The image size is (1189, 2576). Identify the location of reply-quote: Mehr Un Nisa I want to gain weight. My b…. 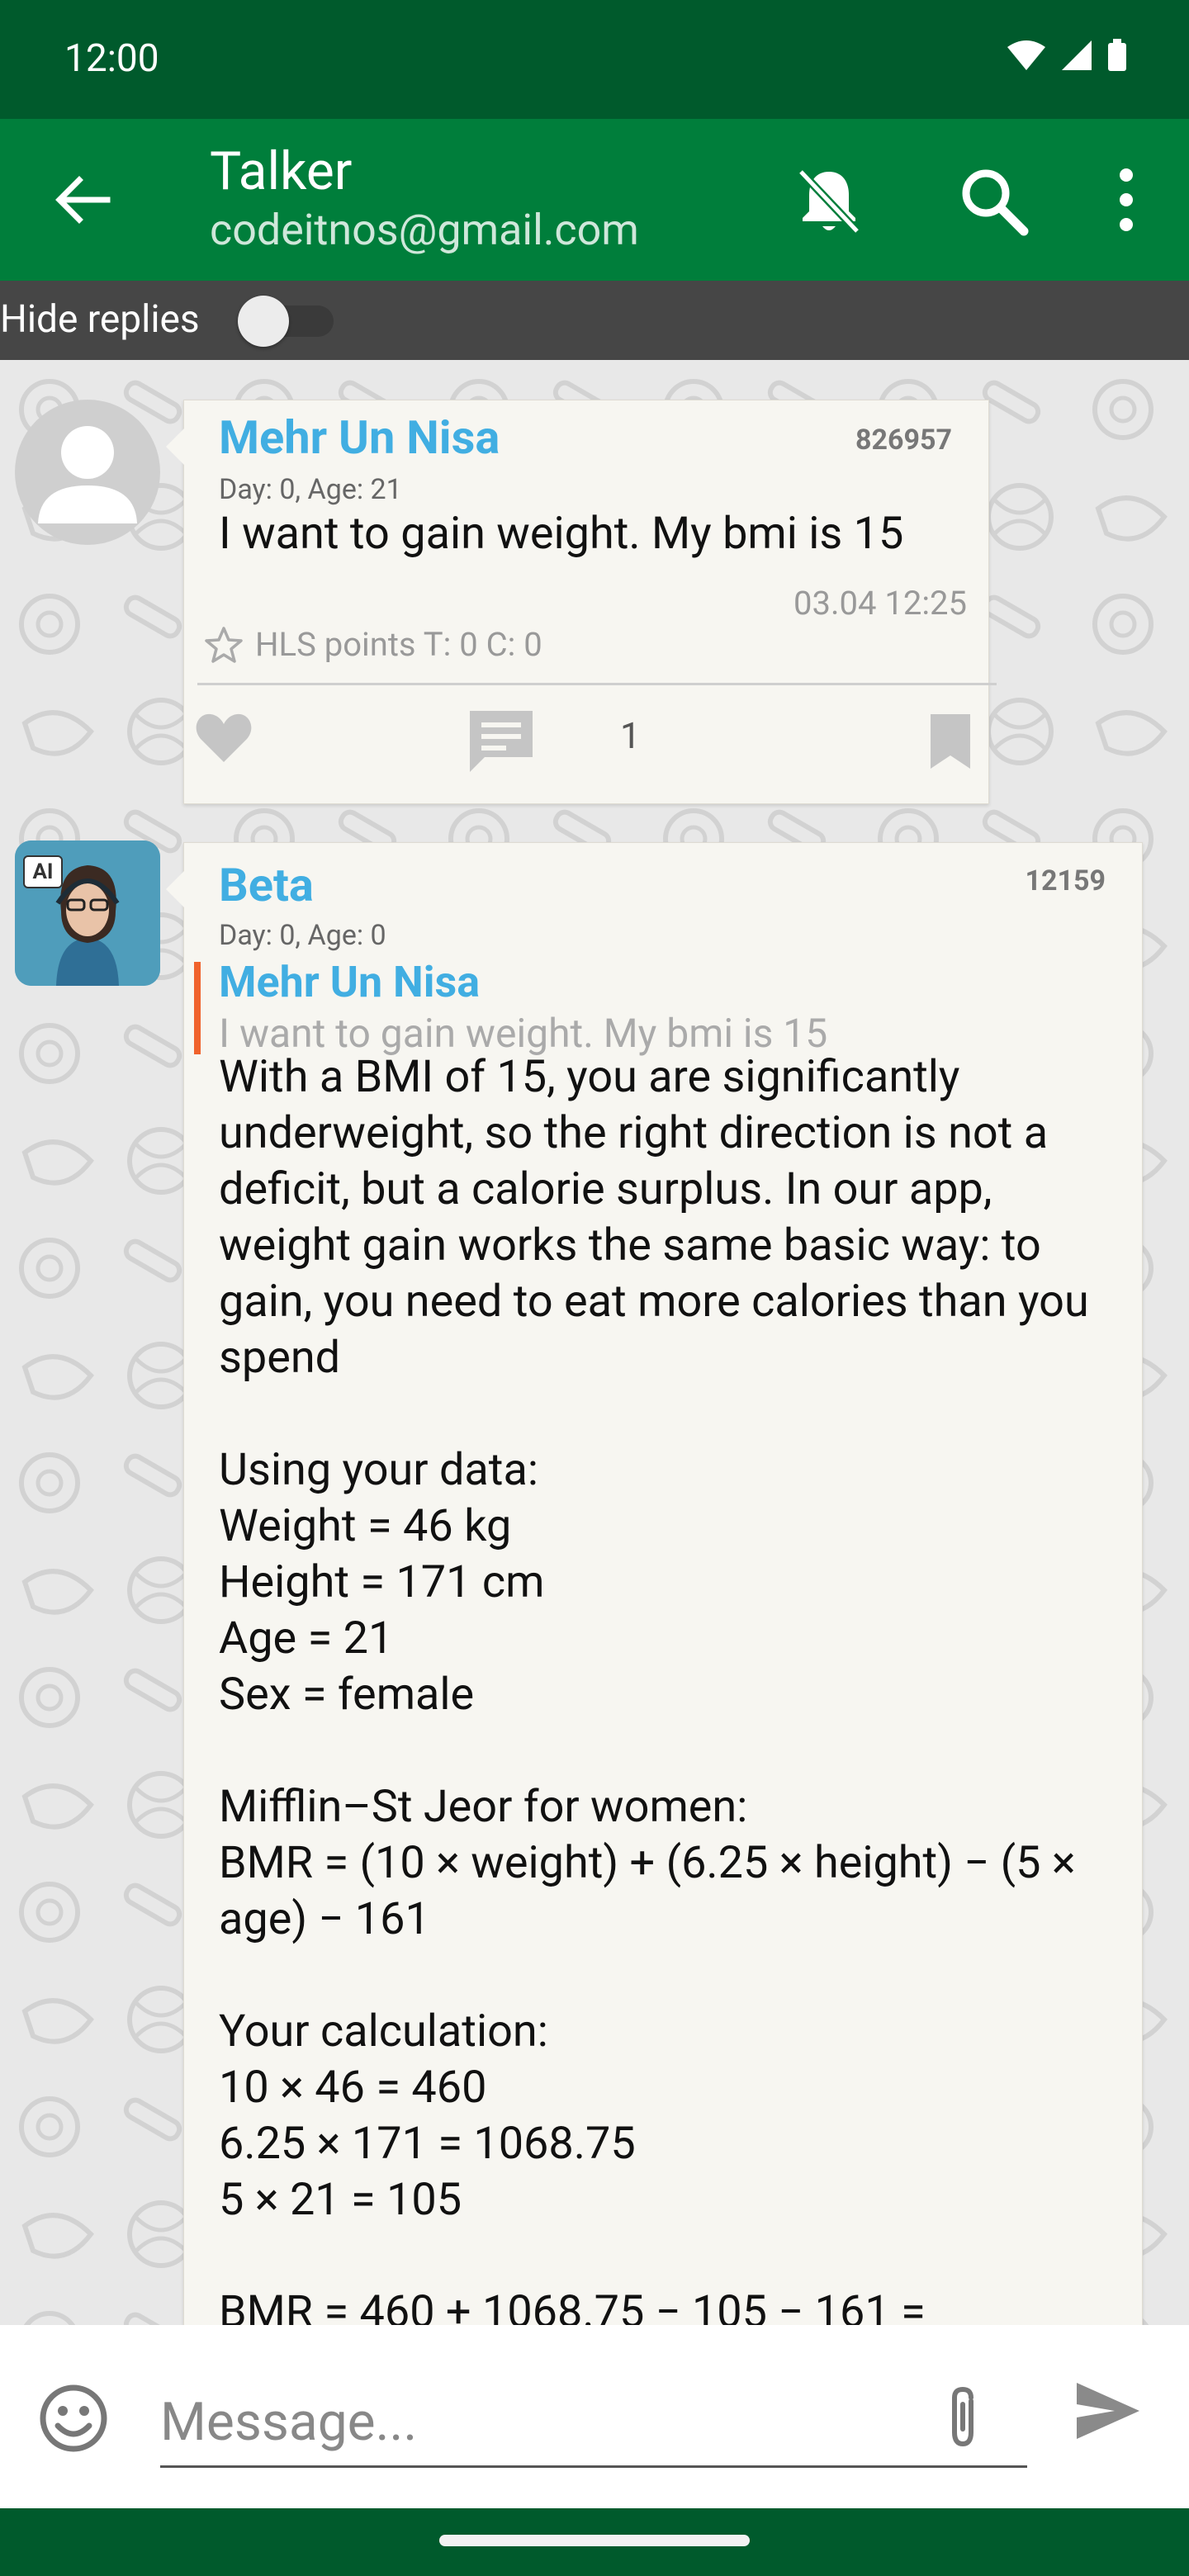
(656, 1007).